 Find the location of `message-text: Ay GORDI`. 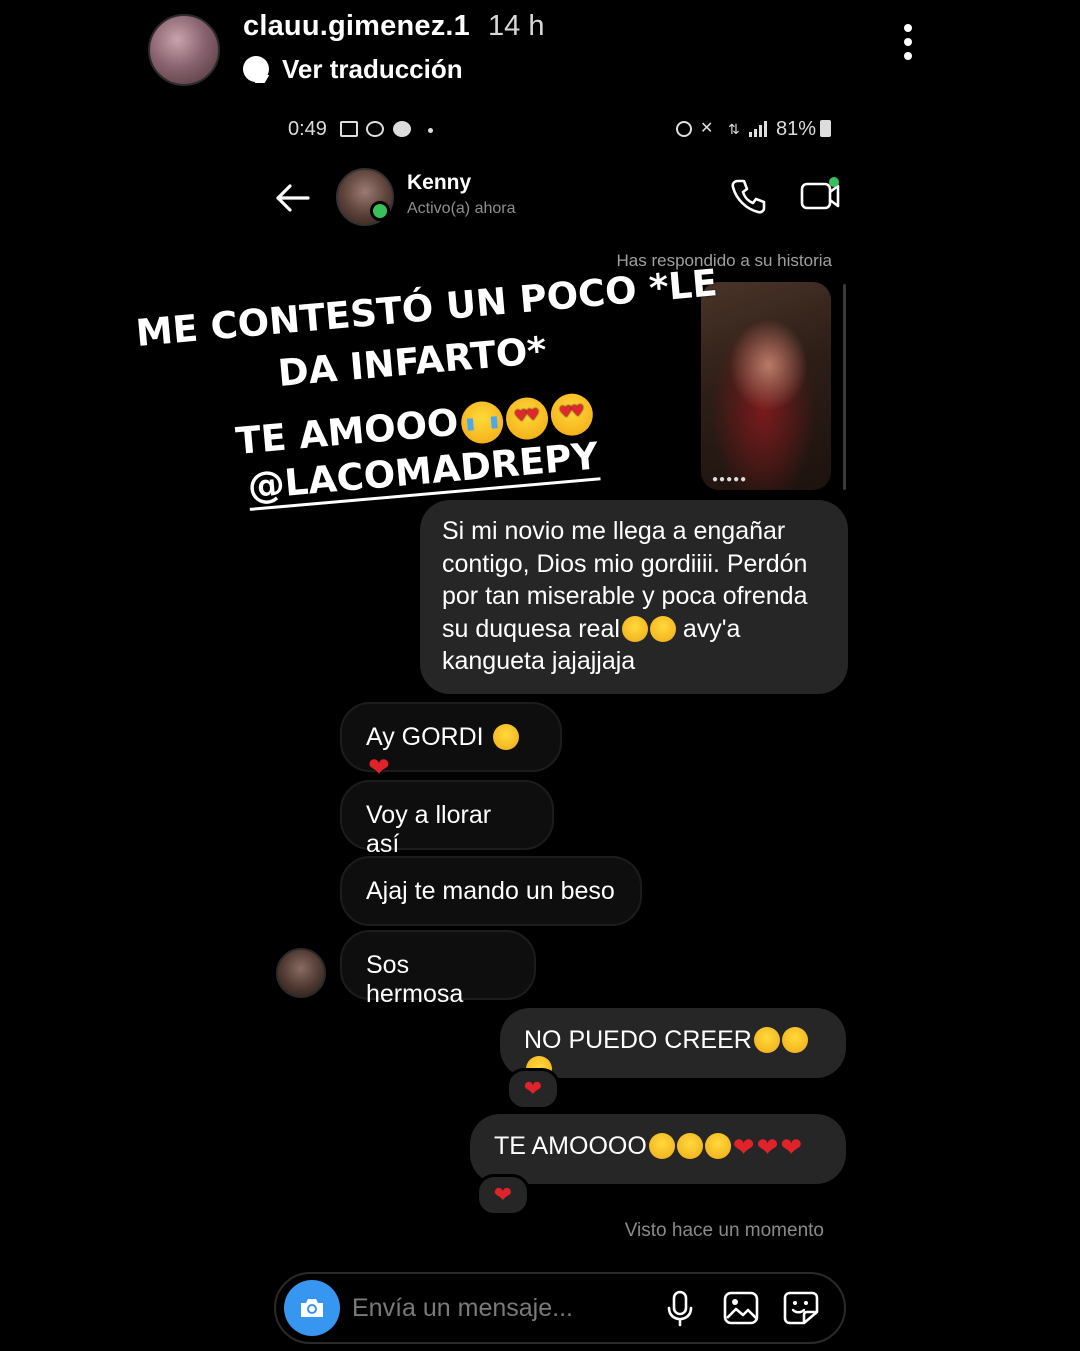

message-text: Ay GORDI is located at coordinates (428, 737).